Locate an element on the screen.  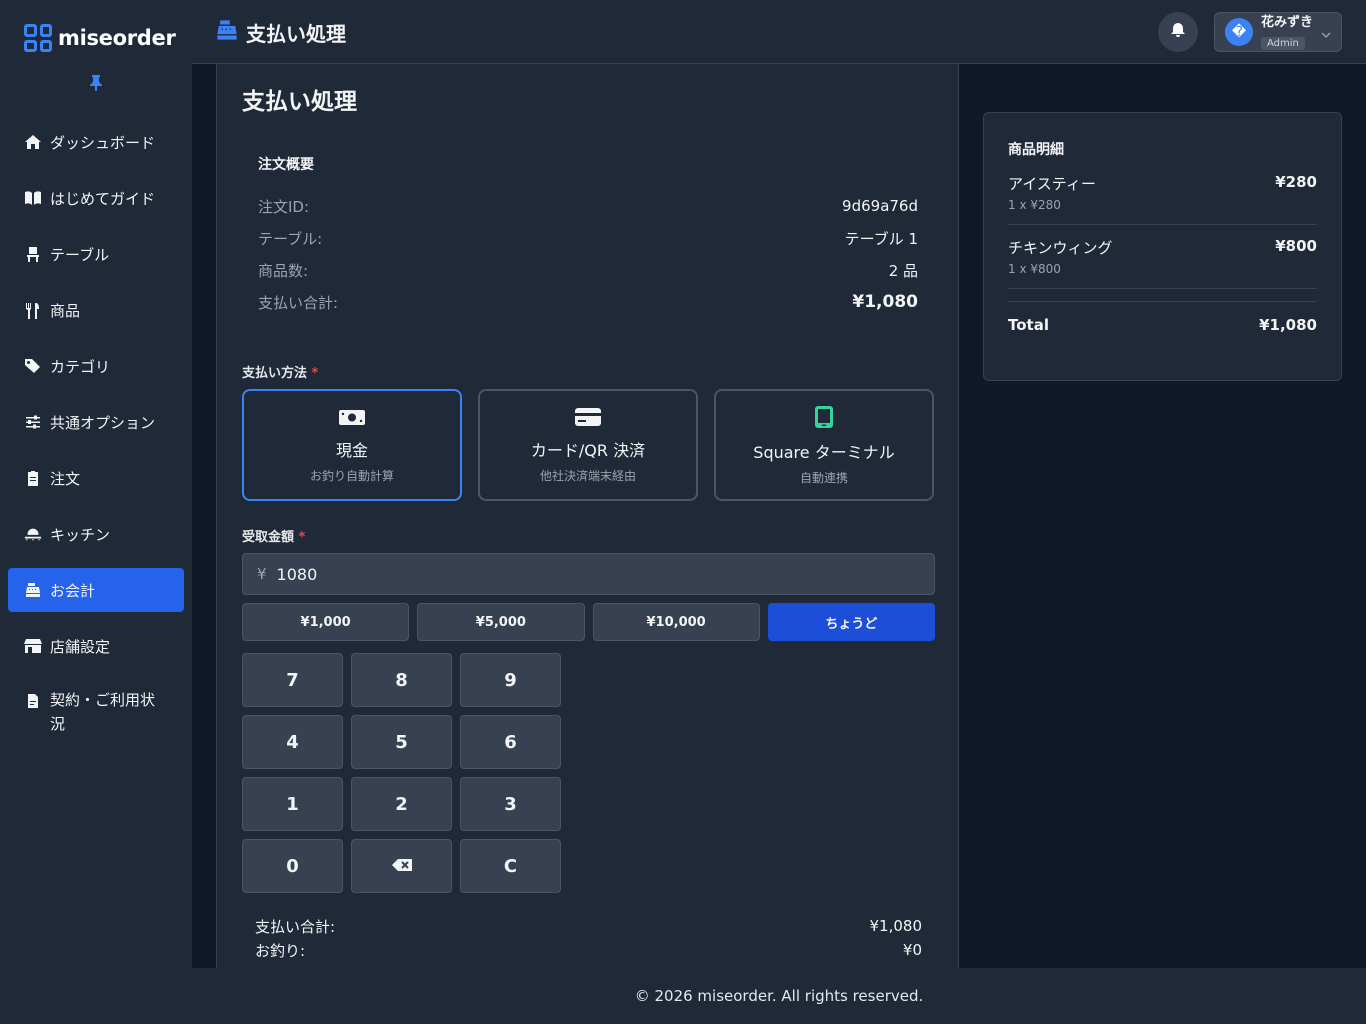
keypad-4-button: 4 is located at coordinates (292, 742).